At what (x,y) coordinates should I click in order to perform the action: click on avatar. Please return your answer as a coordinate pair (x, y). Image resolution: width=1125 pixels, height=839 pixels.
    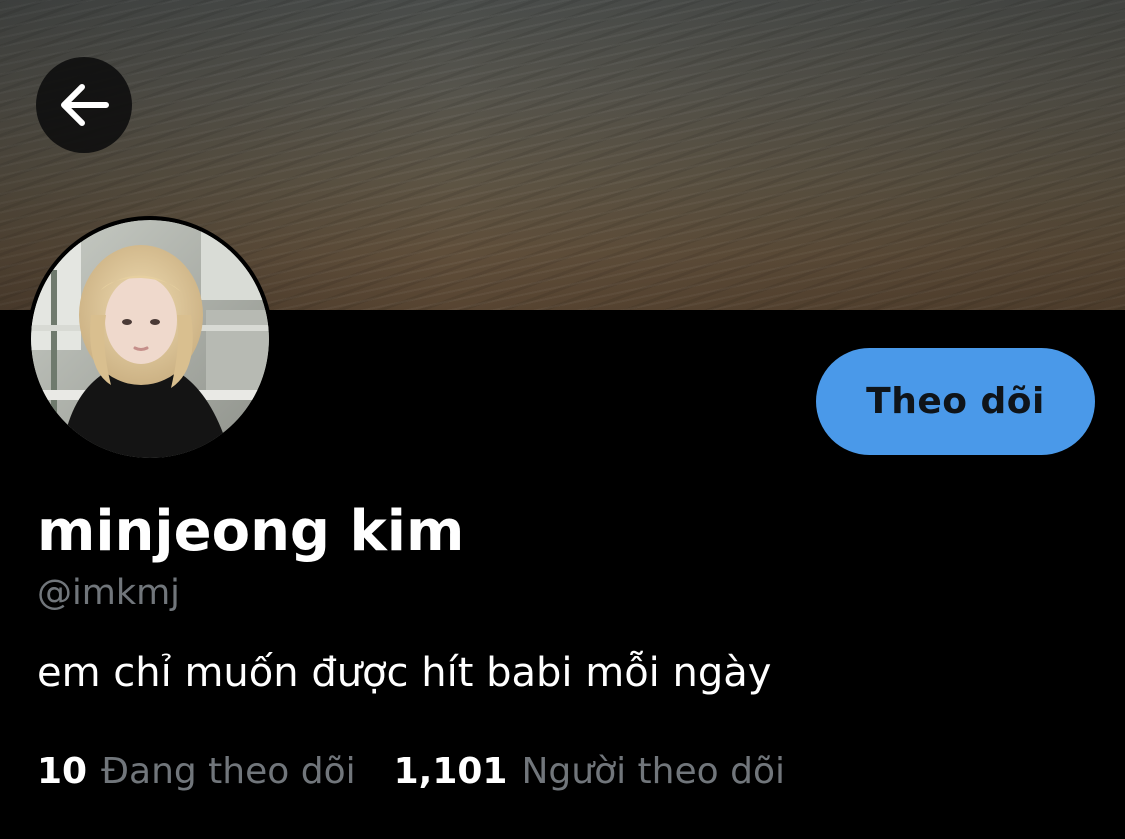
    Looking at the image, I should click on (150, 339).